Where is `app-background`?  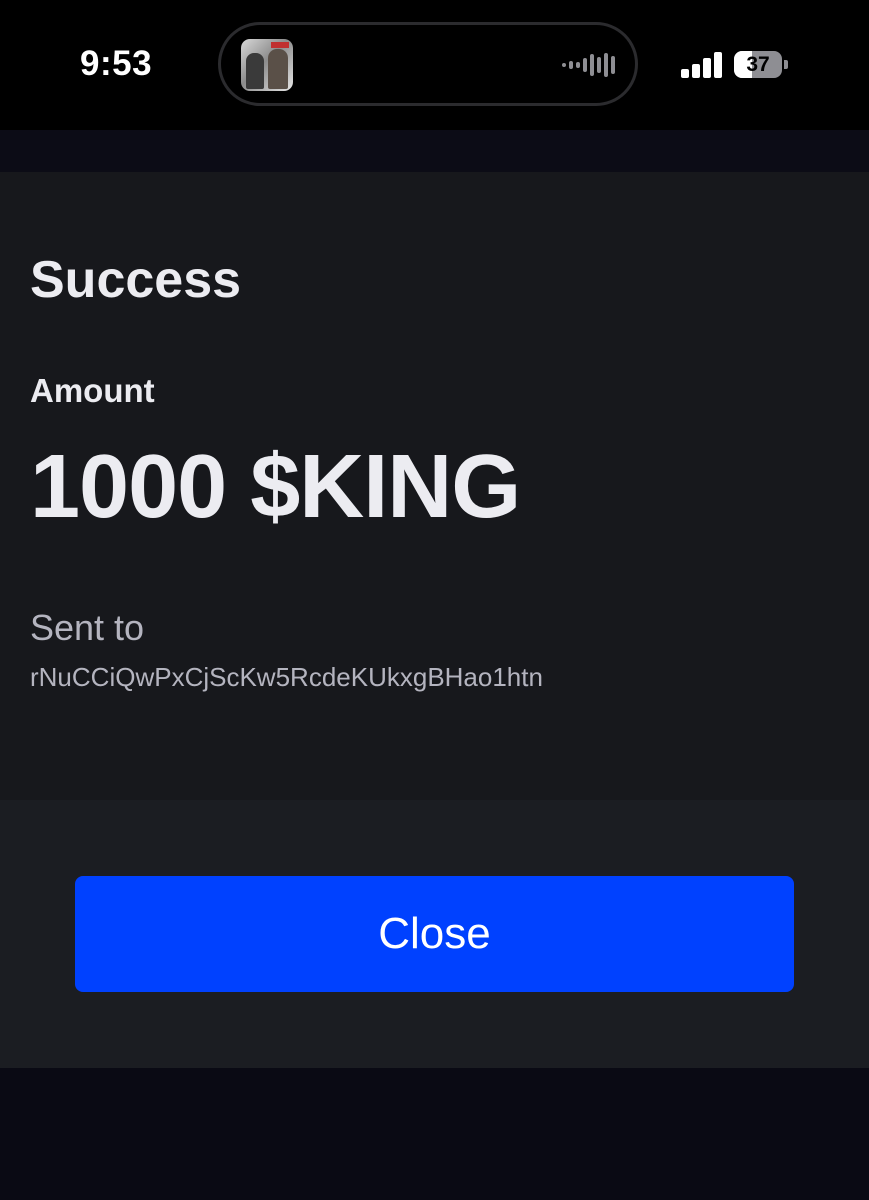
app-background is located at coordinates (434, 1134).